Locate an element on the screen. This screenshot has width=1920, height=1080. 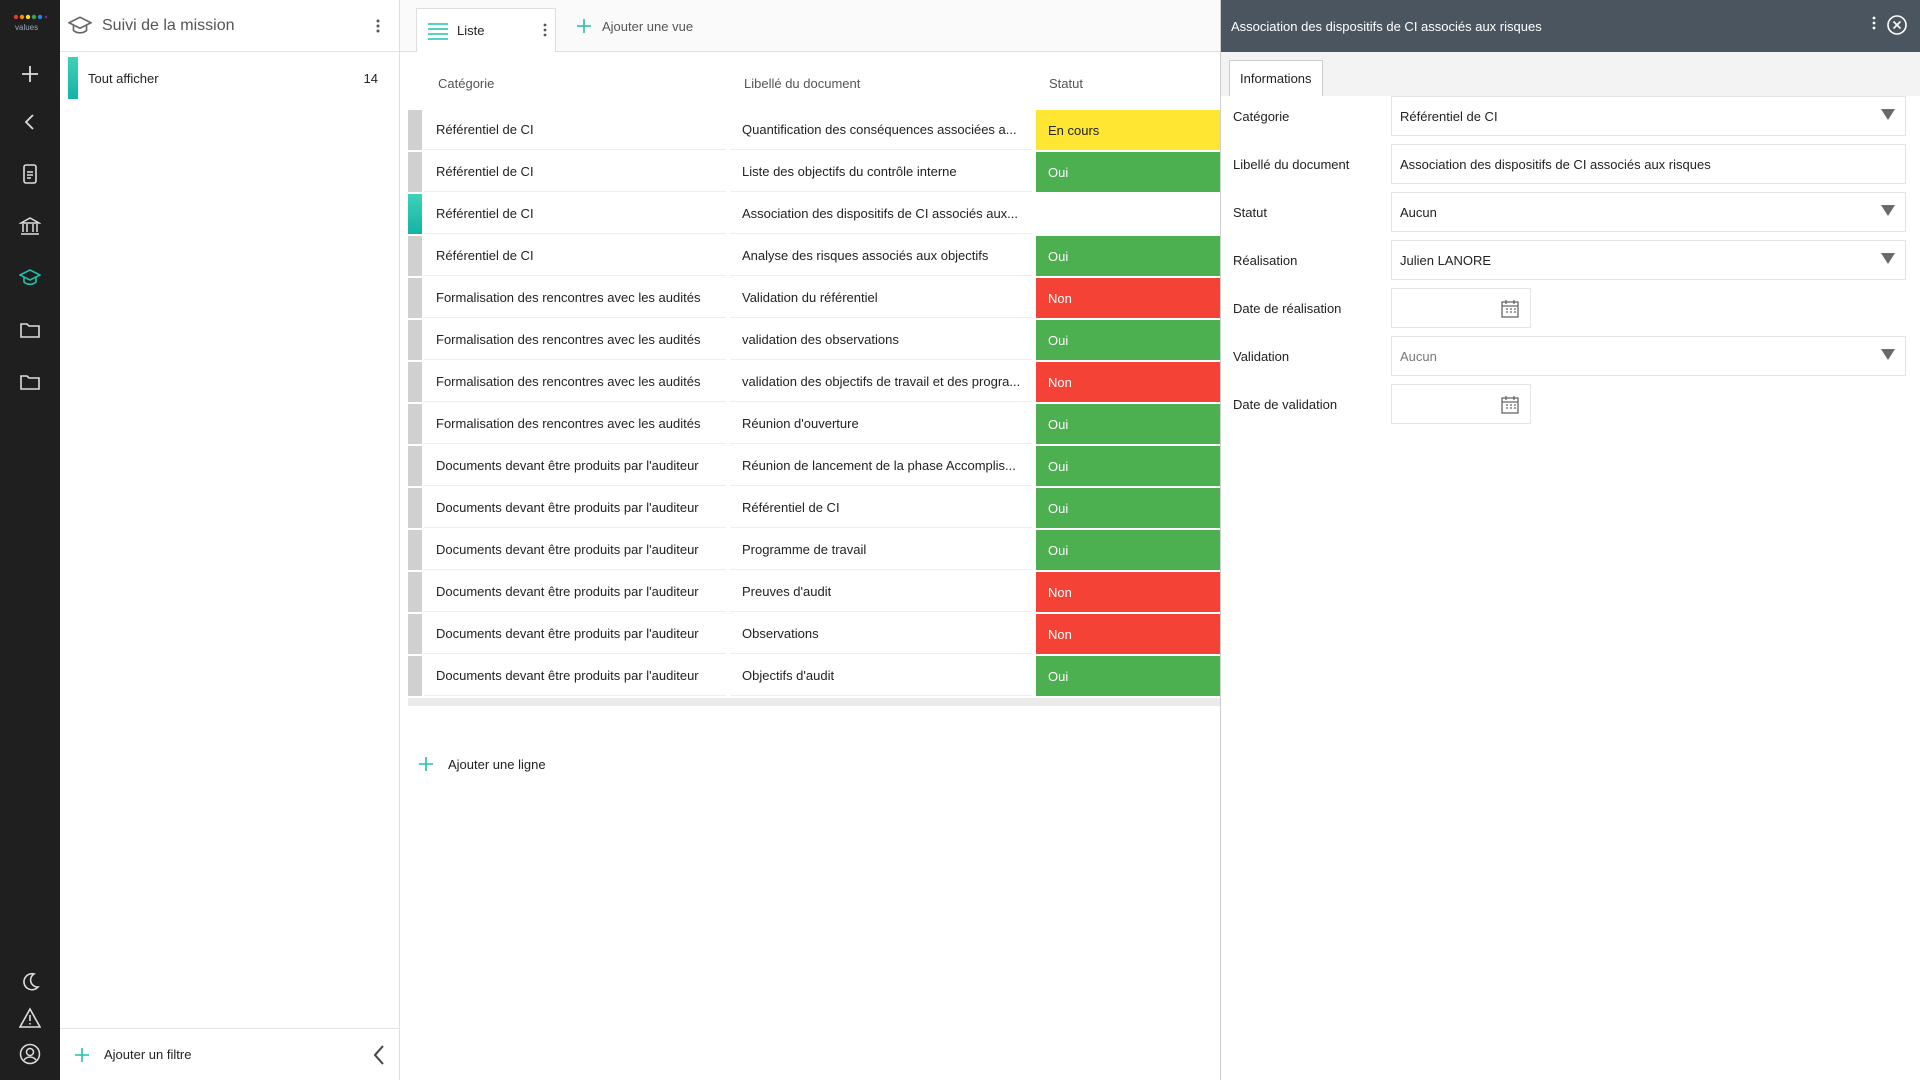
cell-label: Validation du référentiel is located at coordinates (881, 298).